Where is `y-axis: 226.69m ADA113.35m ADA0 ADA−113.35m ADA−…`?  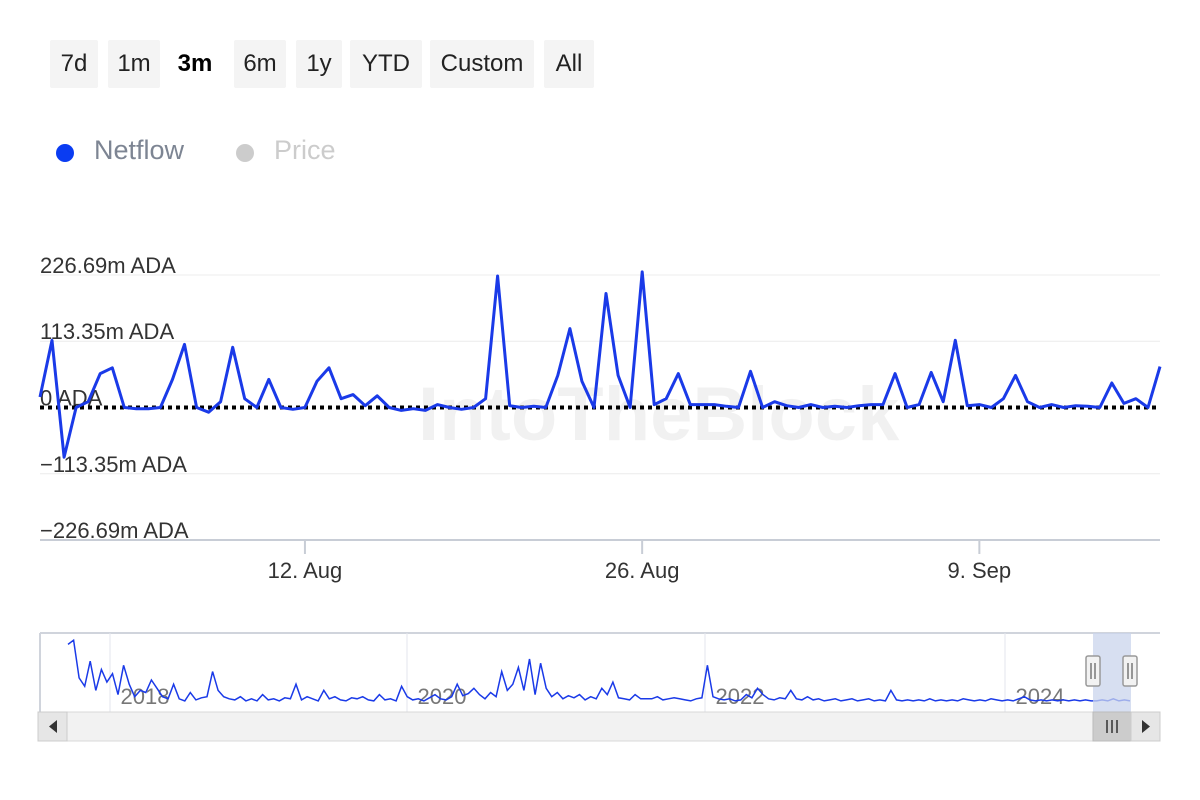
y-axis: 226.69m ADA113.35m ADA0 ADA−113.35m ADA−… is located at coordinates (114, 398).